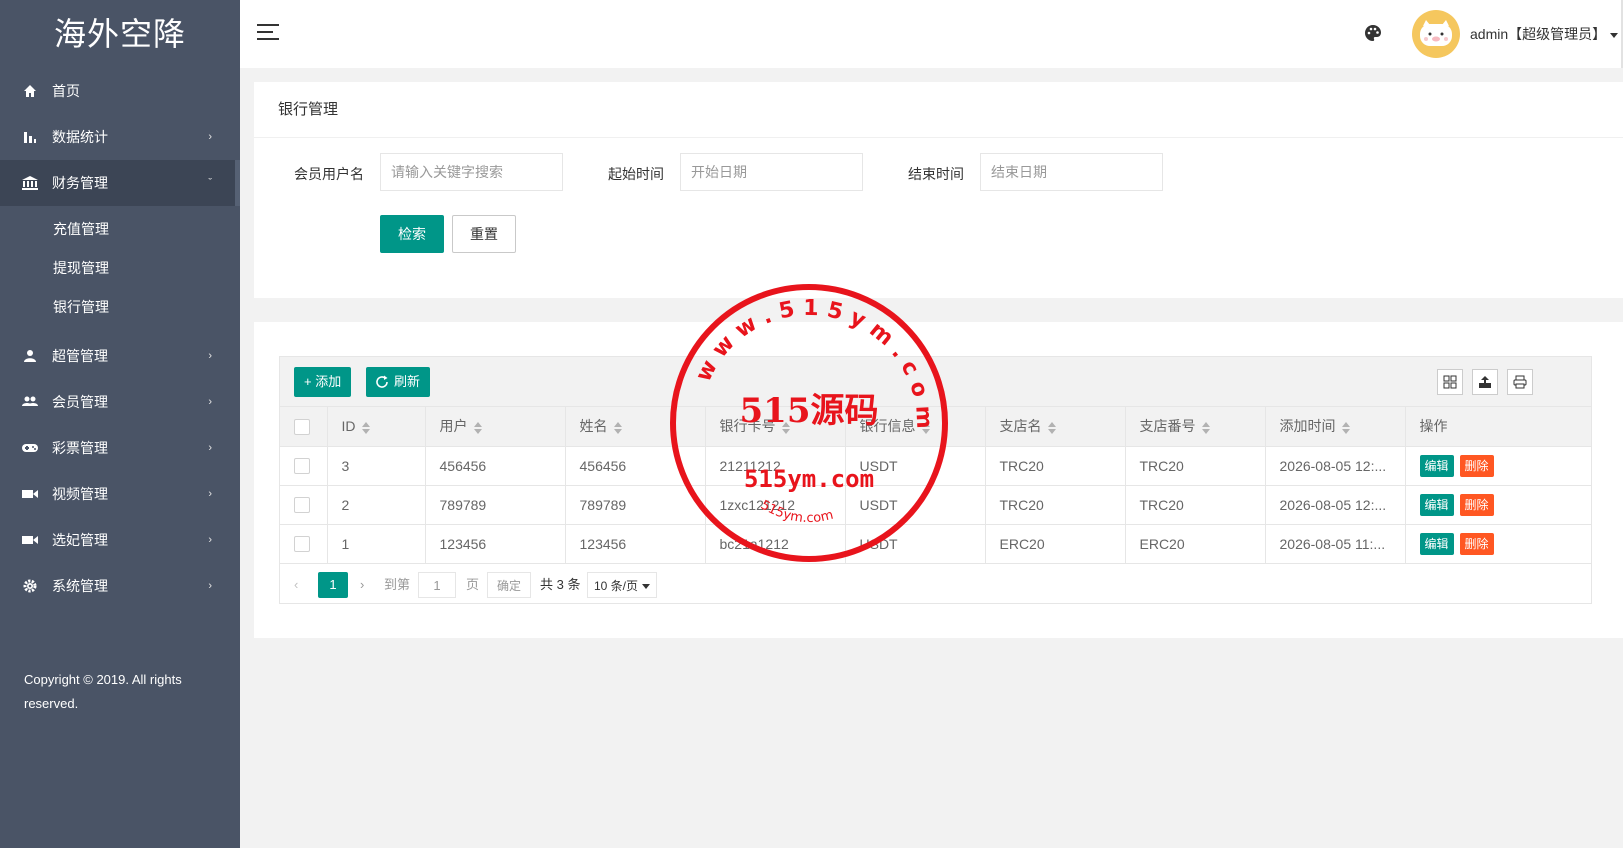 This screenshot has width=1623, height=848. What do you see at coordinates (437, 584) in the screenshot?
I see `goto-page-input: 1` at bounding box center [437, 584].